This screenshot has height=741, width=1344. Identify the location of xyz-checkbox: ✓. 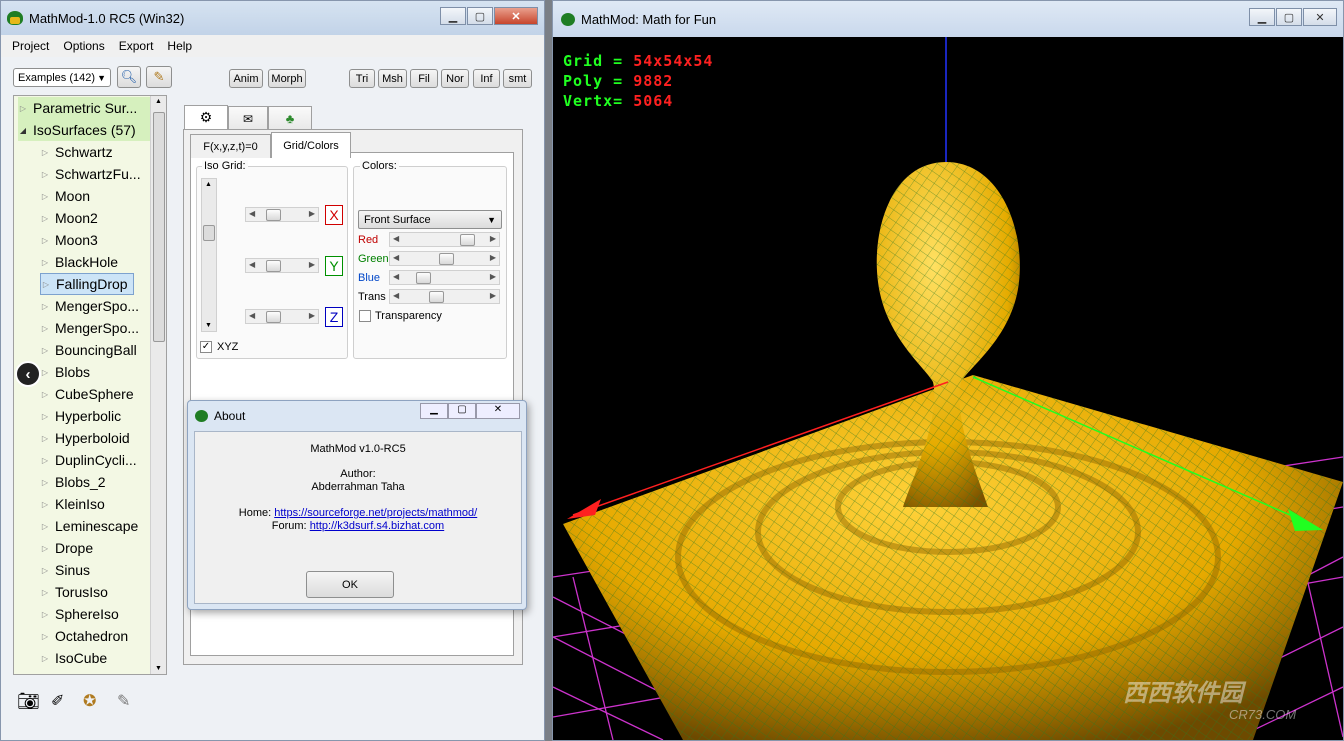
(206, 347).